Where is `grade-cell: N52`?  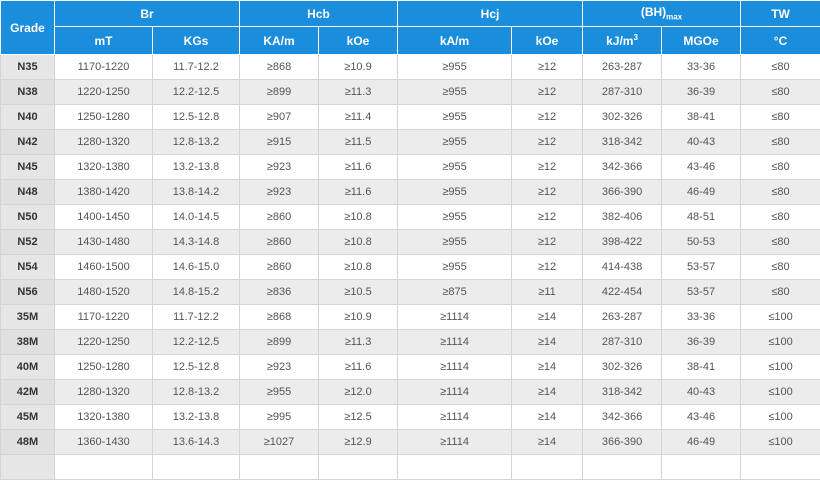 grade-cell: N52 is located at coordinates (28, 242).